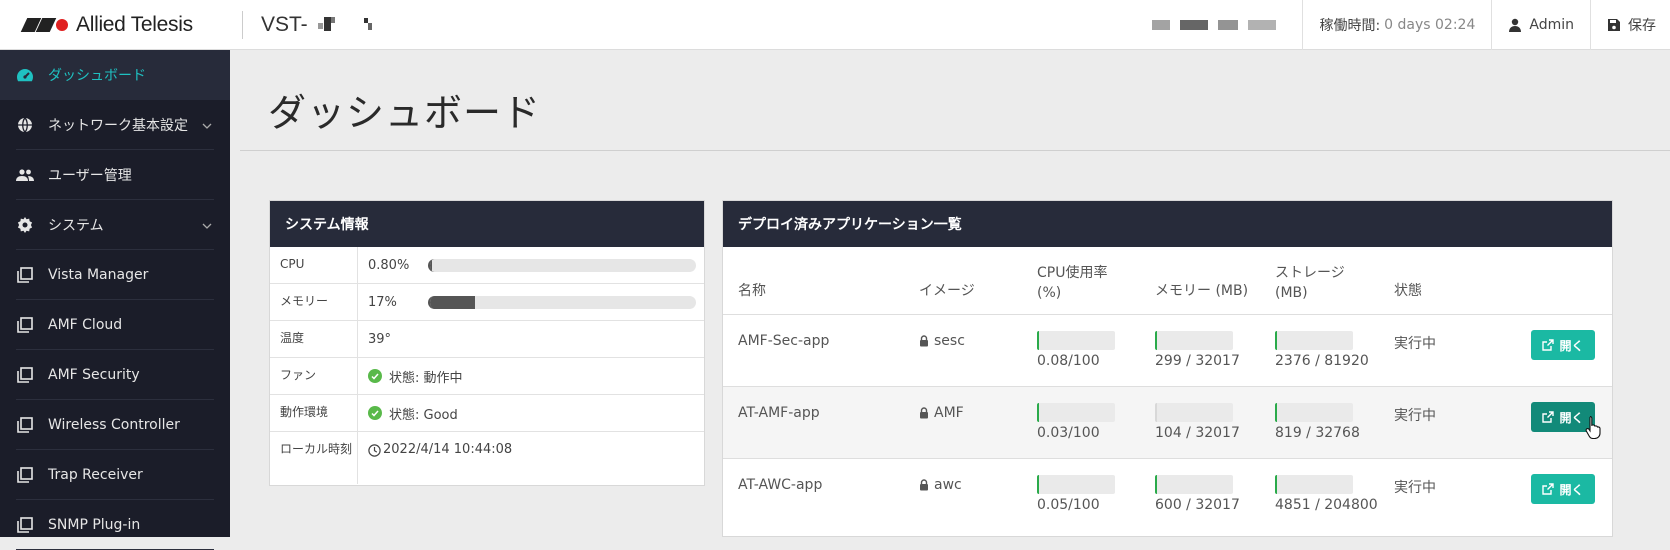 The width and height of the screenshot is (1670, 550). I want to click on cpu-progress-fill, so click(431, 265).